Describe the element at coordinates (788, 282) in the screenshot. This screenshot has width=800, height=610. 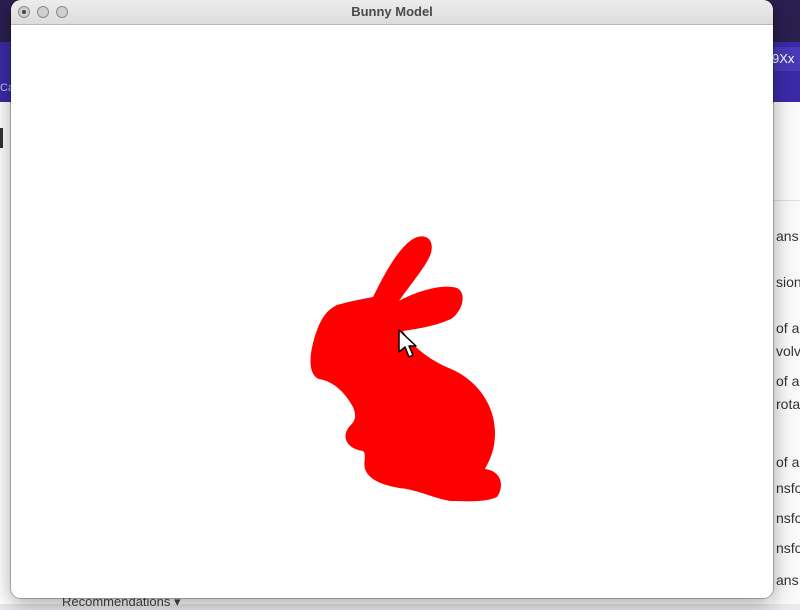
I see `background-text-line: sion` at that location.